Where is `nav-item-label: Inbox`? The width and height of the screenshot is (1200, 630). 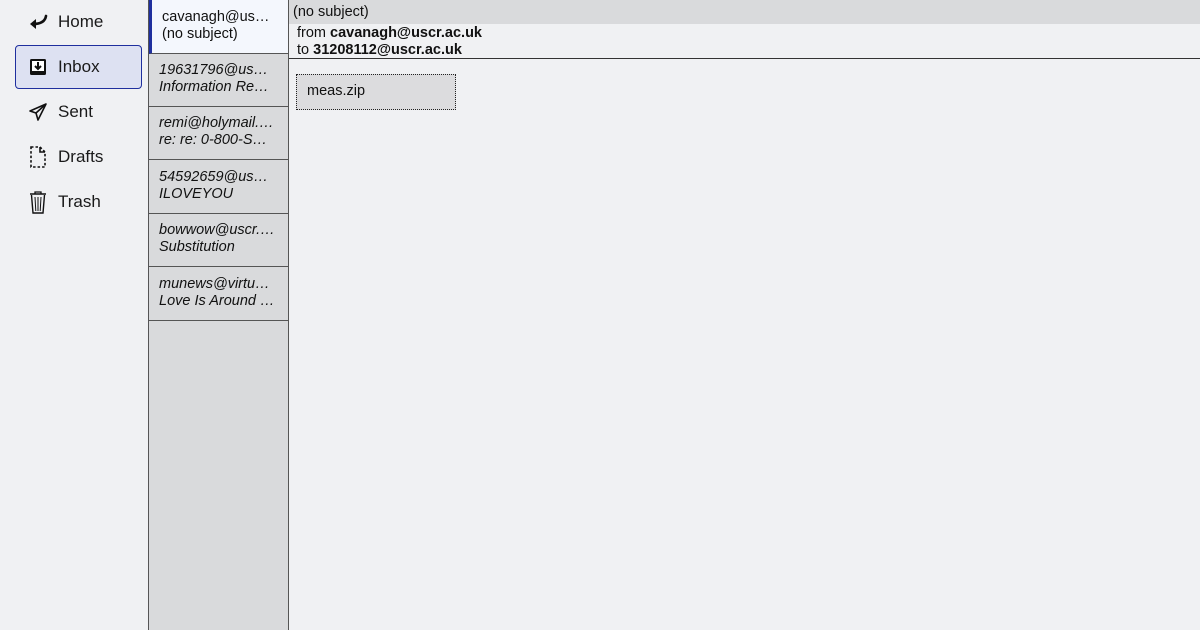
nav-item-label: Inbox is located at coordinates (79, 66).